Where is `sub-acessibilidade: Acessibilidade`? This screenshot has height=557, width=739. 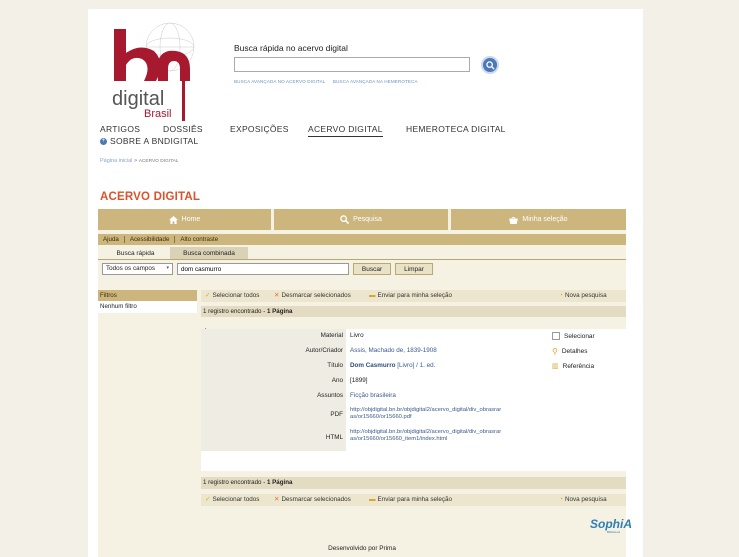
sub-acessibilidade: Acessibilidade is located at coordinates (150, 239).